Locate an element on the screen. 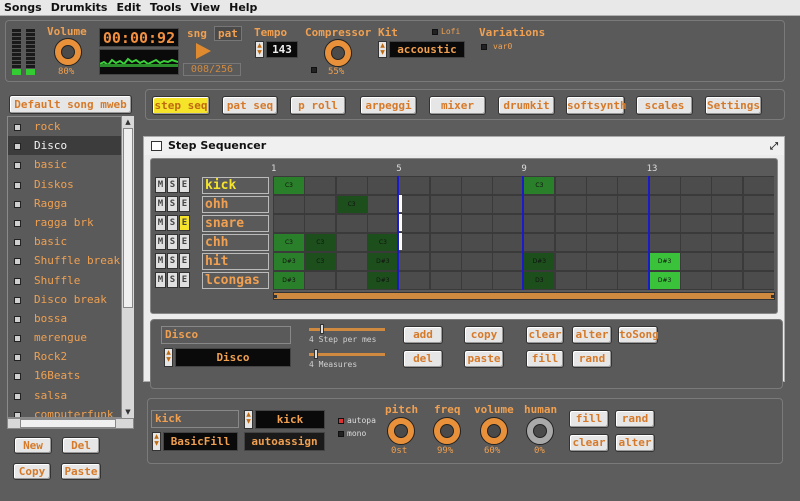  song-list-item: Shuffle is located at coordinates (70, 280).